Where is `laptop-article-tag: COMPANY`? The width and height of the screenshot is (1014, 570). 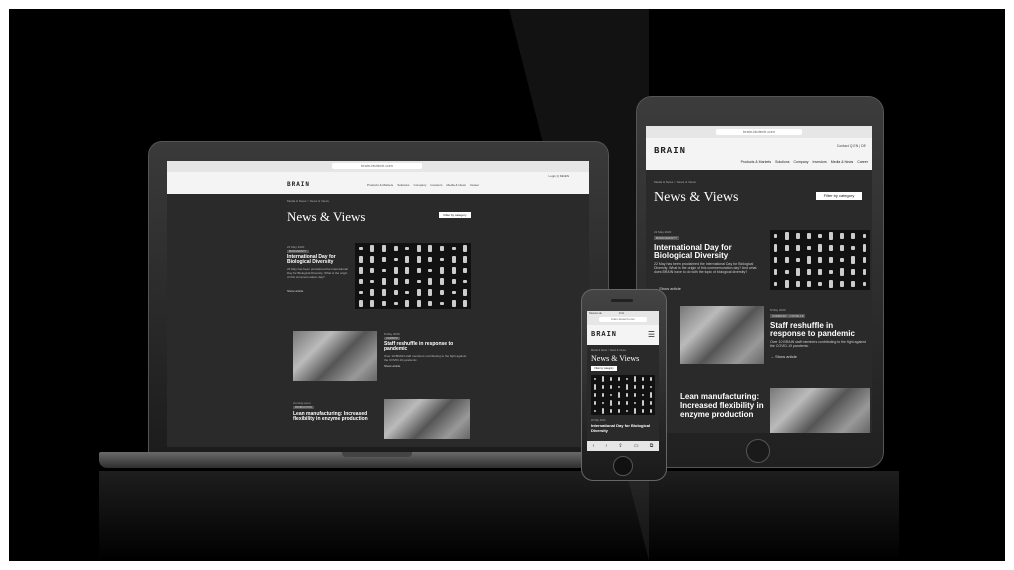
laptop-article-tag: COMPANY is located at coordinates (392, 338).